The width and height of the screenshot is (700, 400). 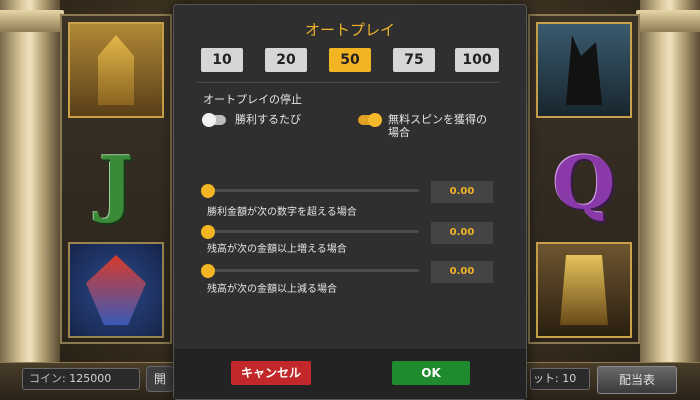 I want to click on paytable-button: 配当表, so click(x=637, y=380).